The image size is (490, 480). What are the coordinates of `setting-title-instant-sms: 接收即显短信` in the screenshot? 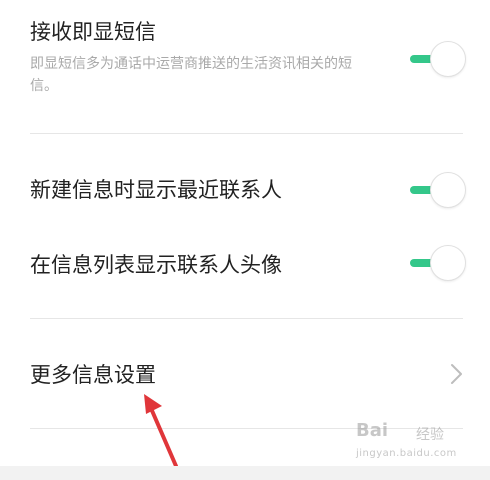 It's located at (93, 32).